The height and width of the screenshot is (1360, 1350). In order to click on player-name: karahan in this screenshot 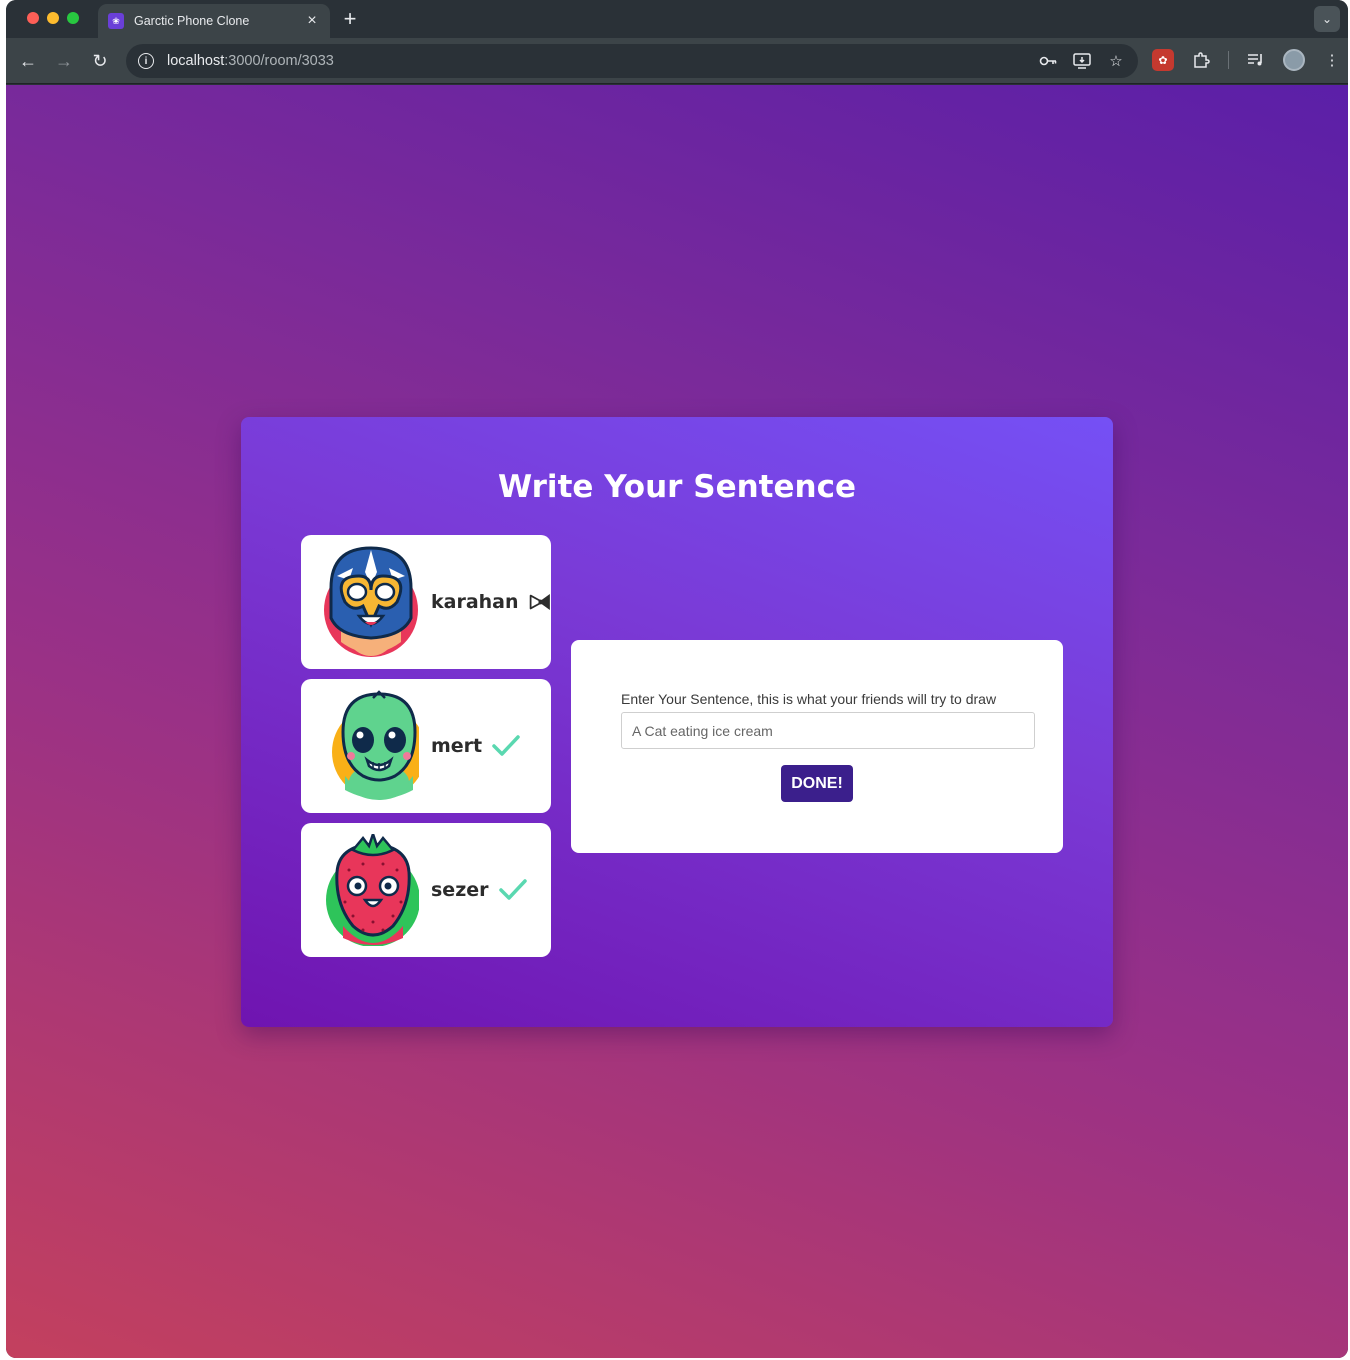, I will do `click(475, 602)`.